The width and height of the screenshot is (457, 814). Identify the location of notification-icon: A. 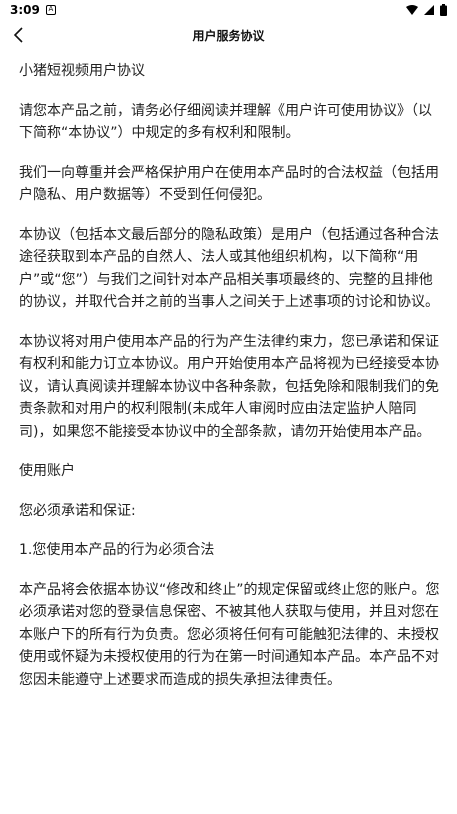
(50, 10).